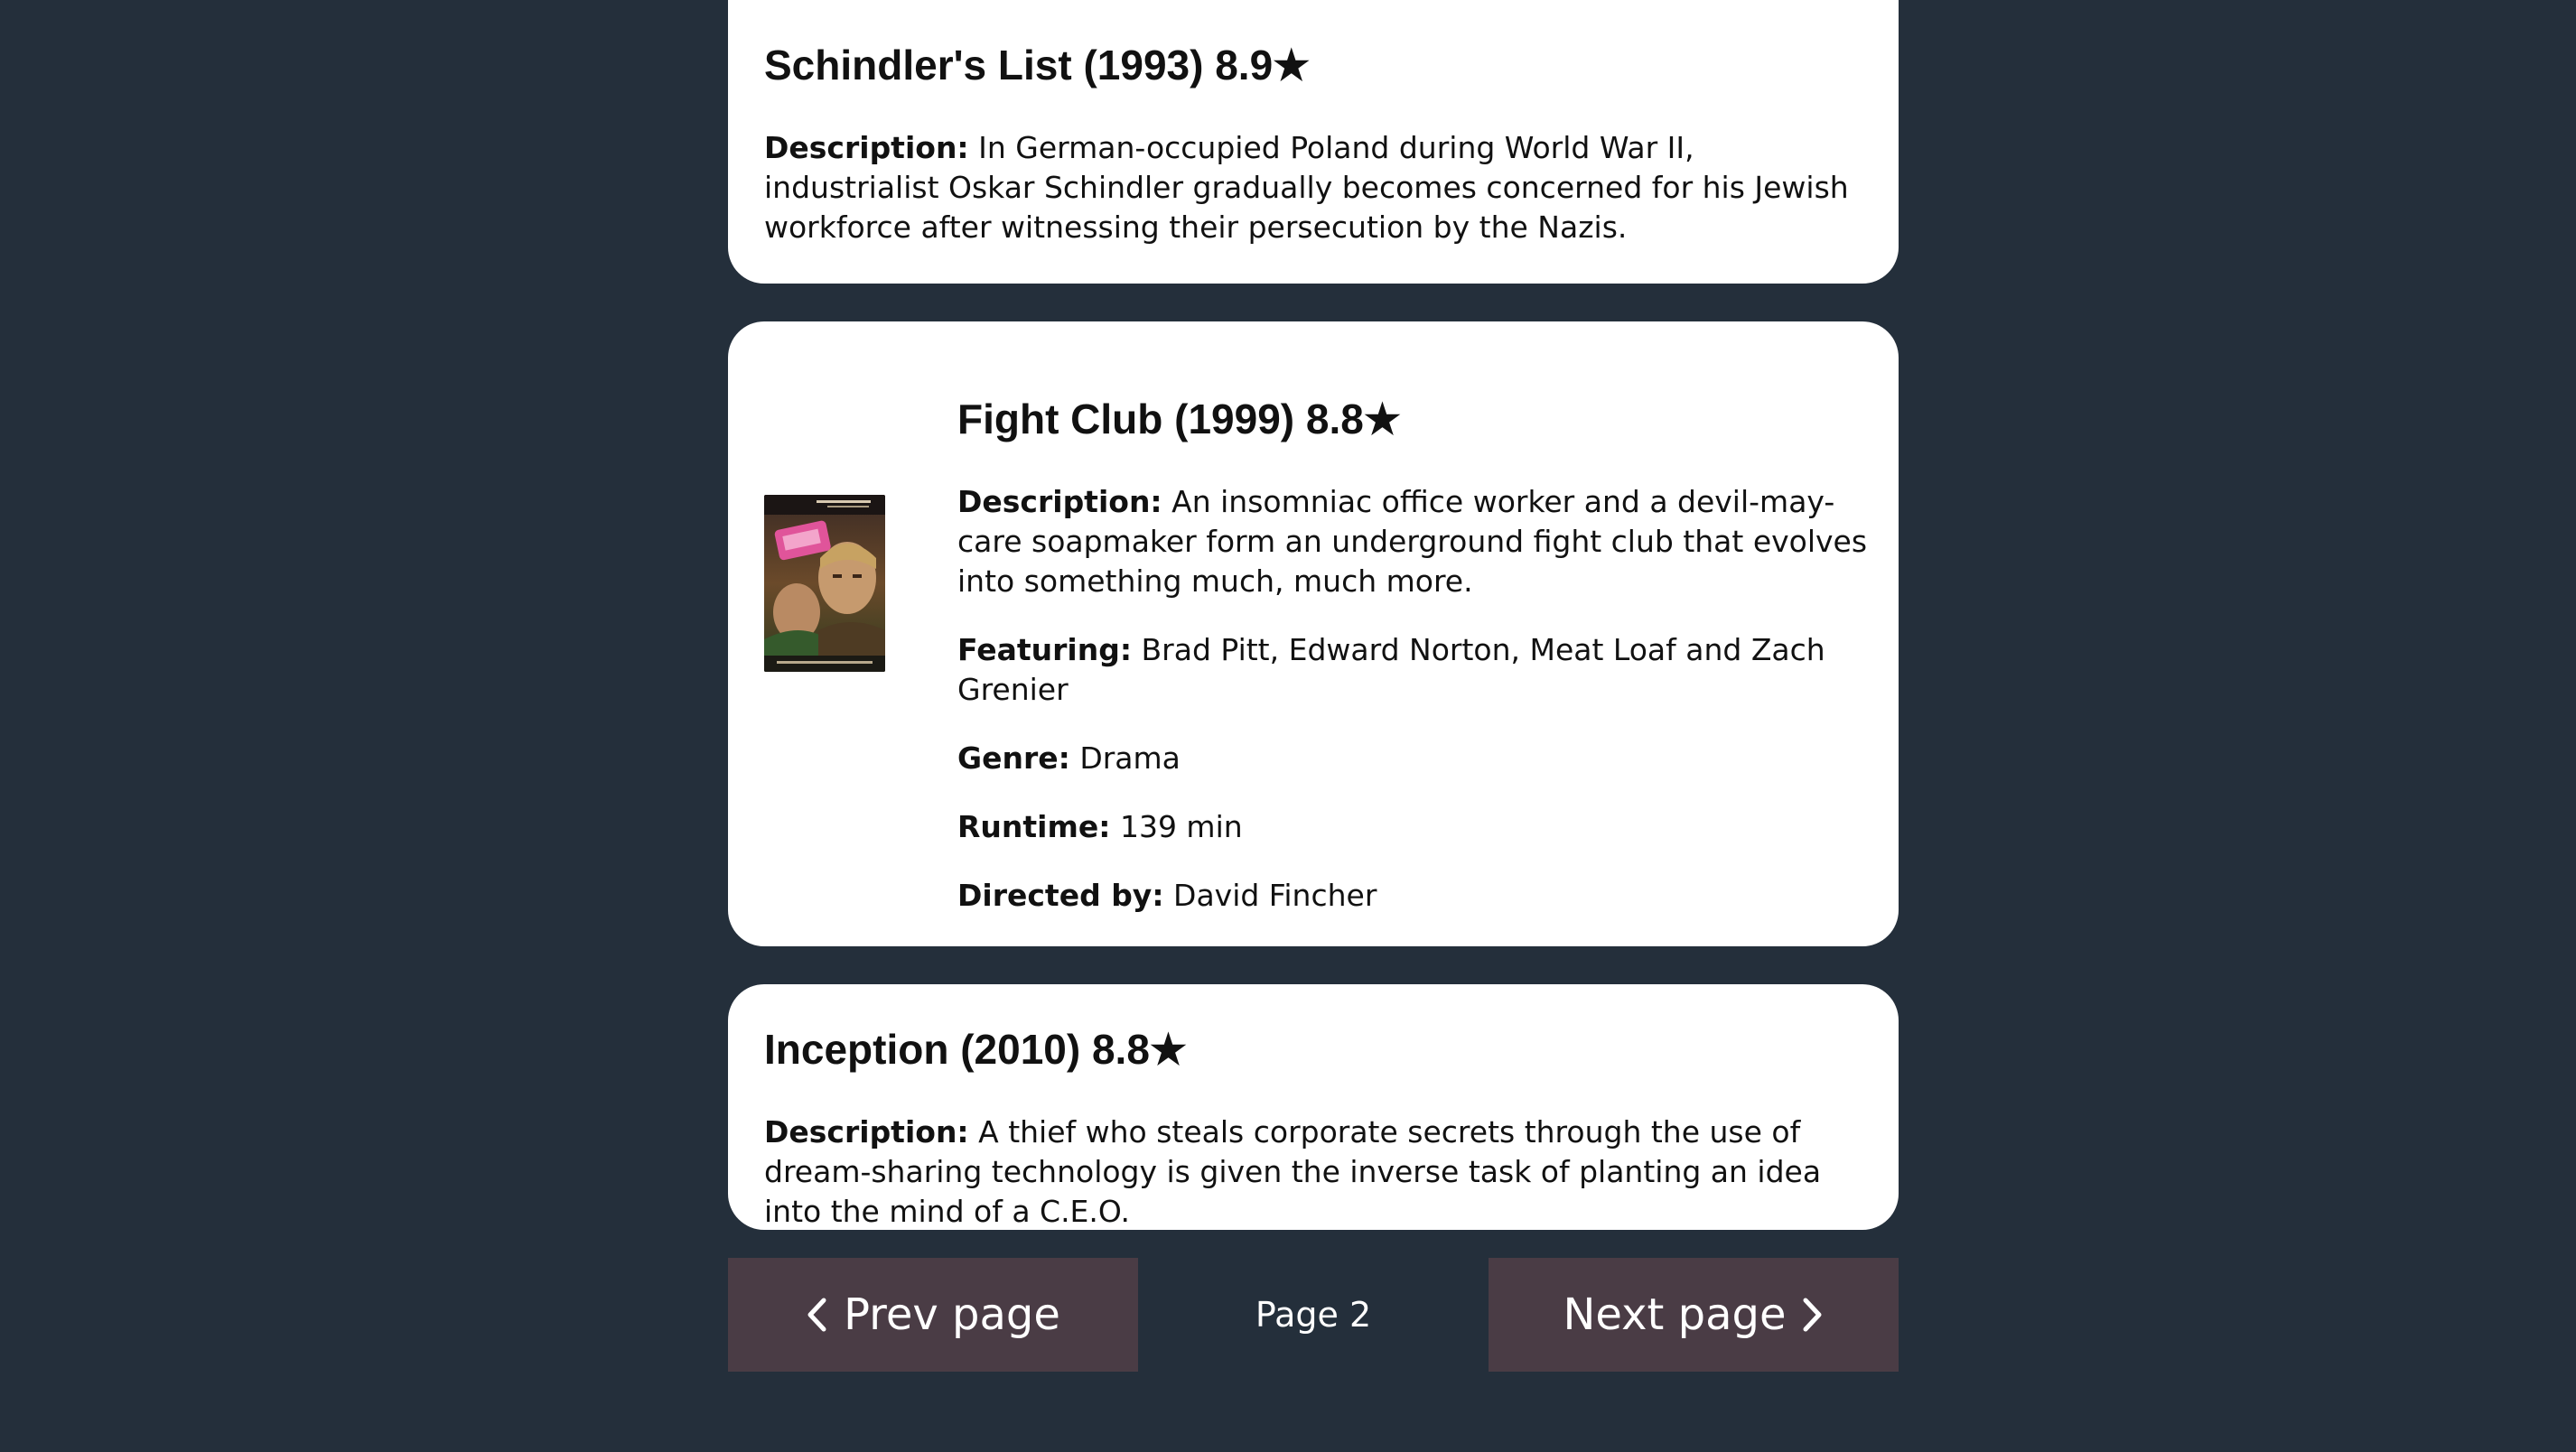 This screenshot has width=2576, height=1452. I want to click on prev-page-label: Prev page, so click(952, 1314).